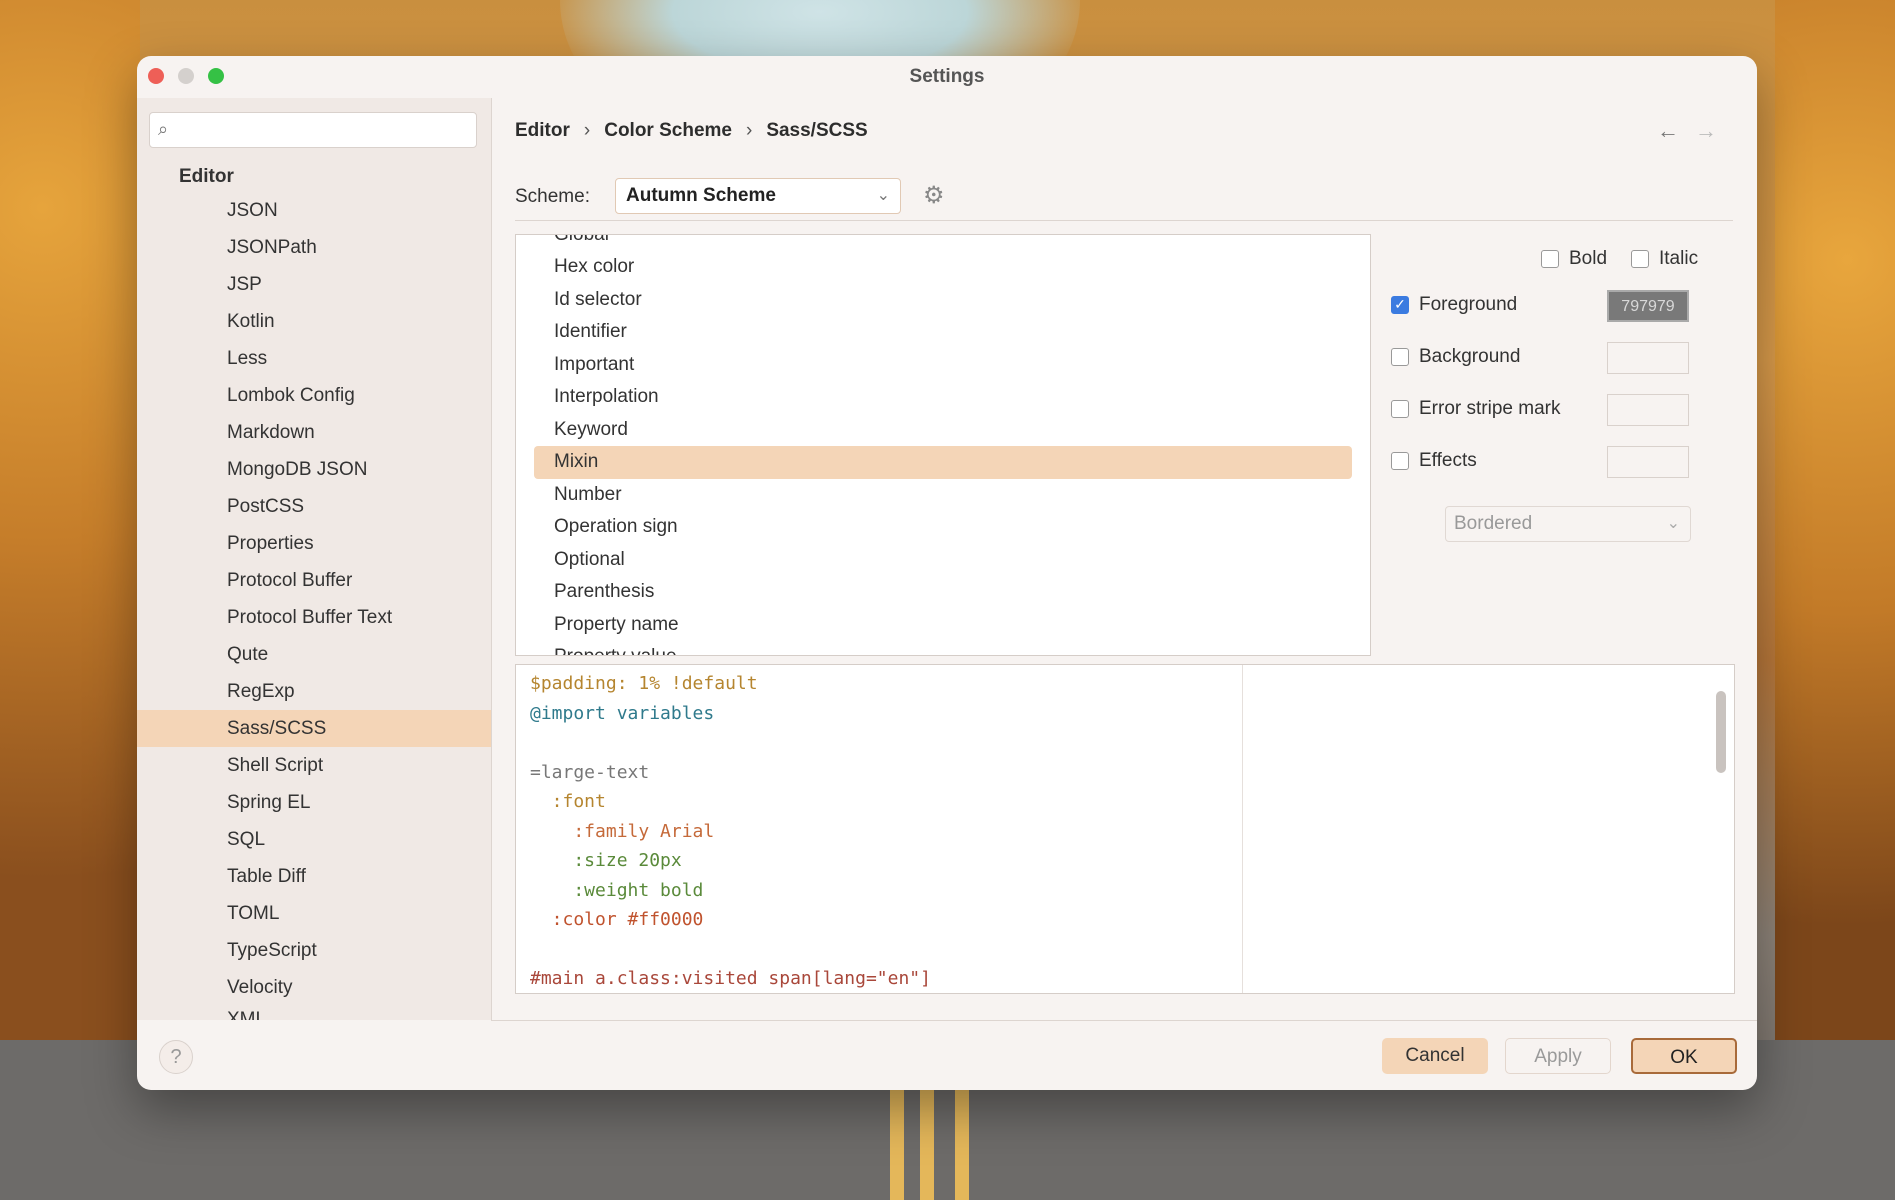 Image resolution: width=1895 pixels, height=1200 pixels. Describe the element at coordinates (1400, 461) in the screenshot. I see `effects-checkbox` at that location.